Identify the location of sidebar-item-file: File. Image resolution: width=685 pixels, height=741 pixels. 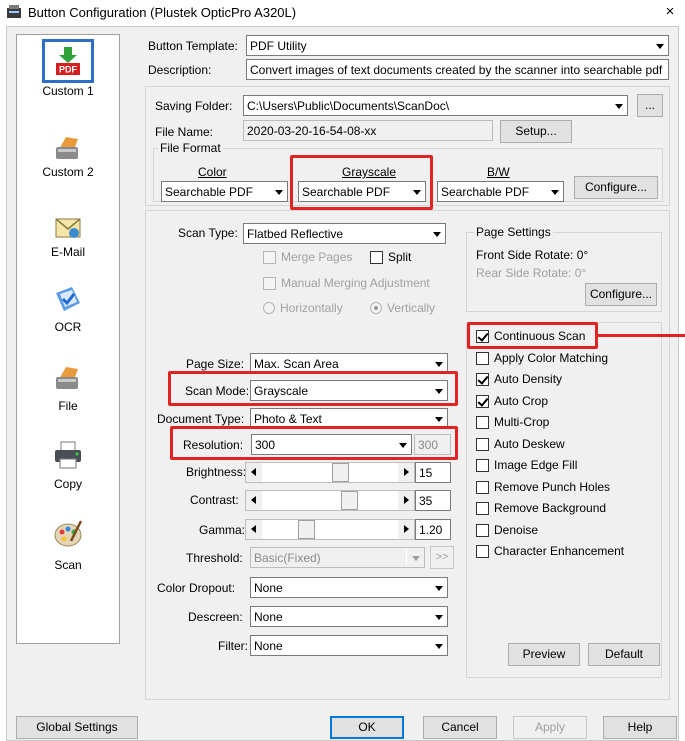
(68, 394).